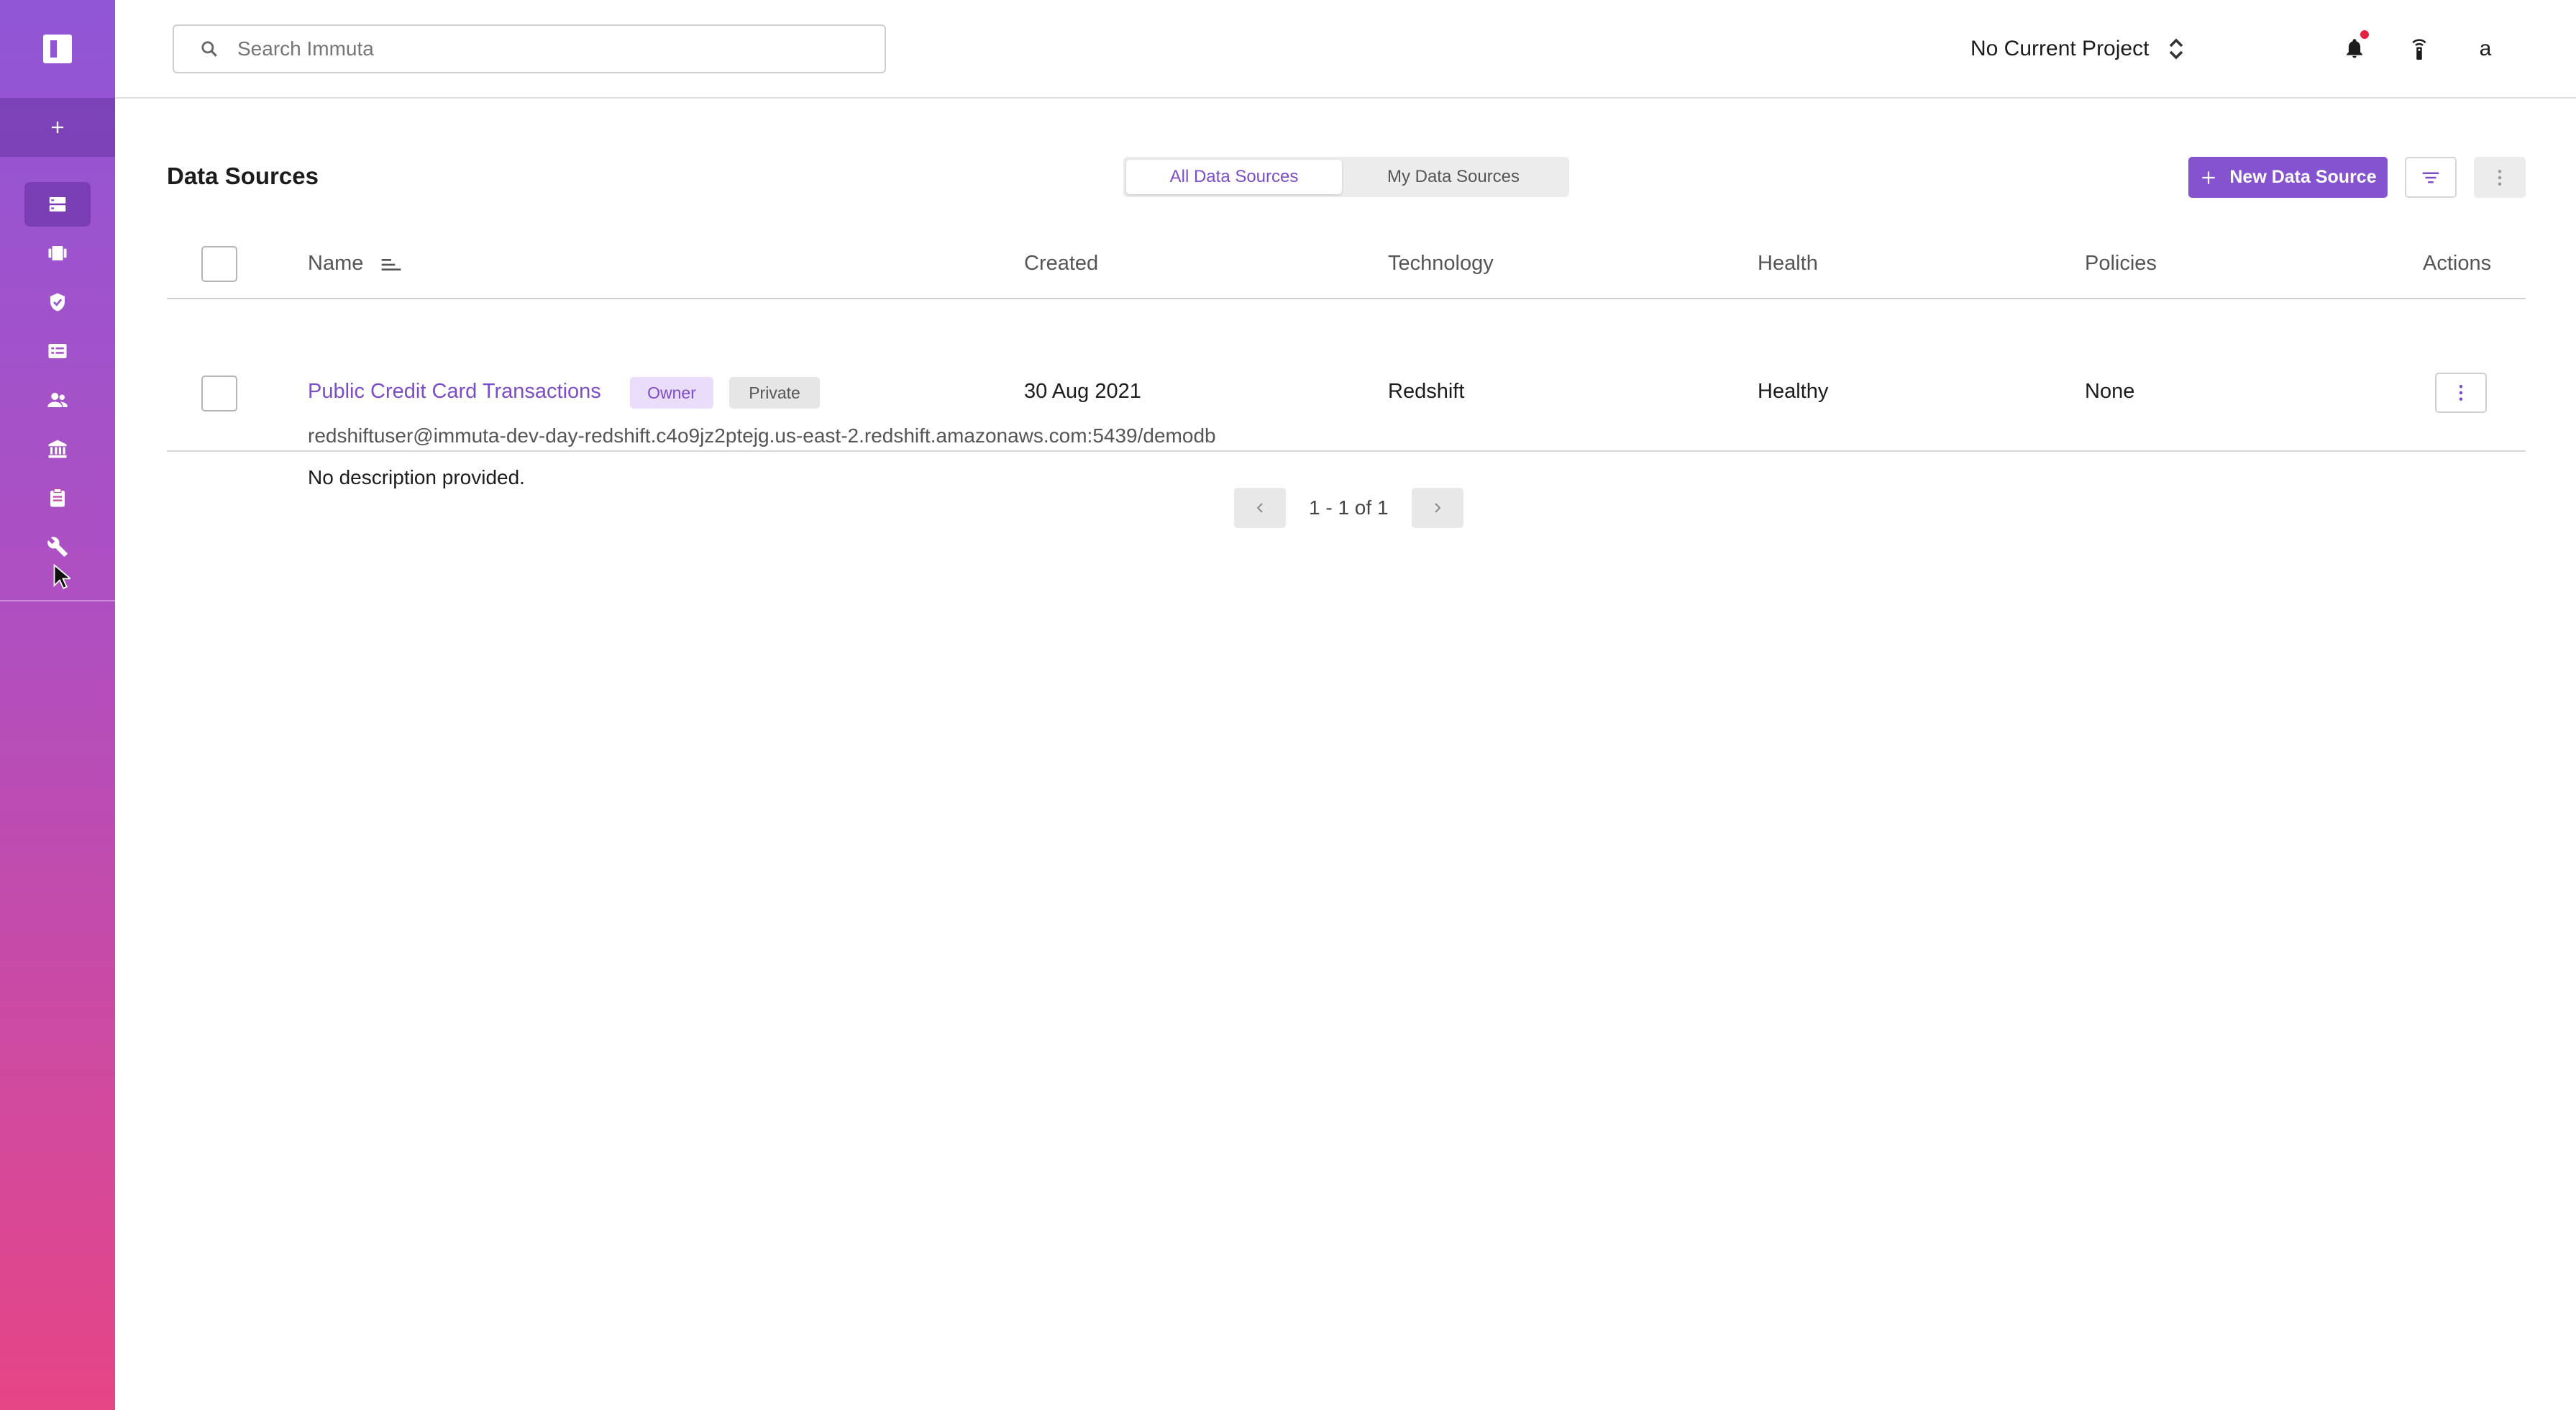 Image resolution: width=2576 pixels, height=1410 pixels. Describe the element at coordinates (454, 392) in the screenshot. I see `data-source-name-link: Public Credit Card Transactions` at that location.